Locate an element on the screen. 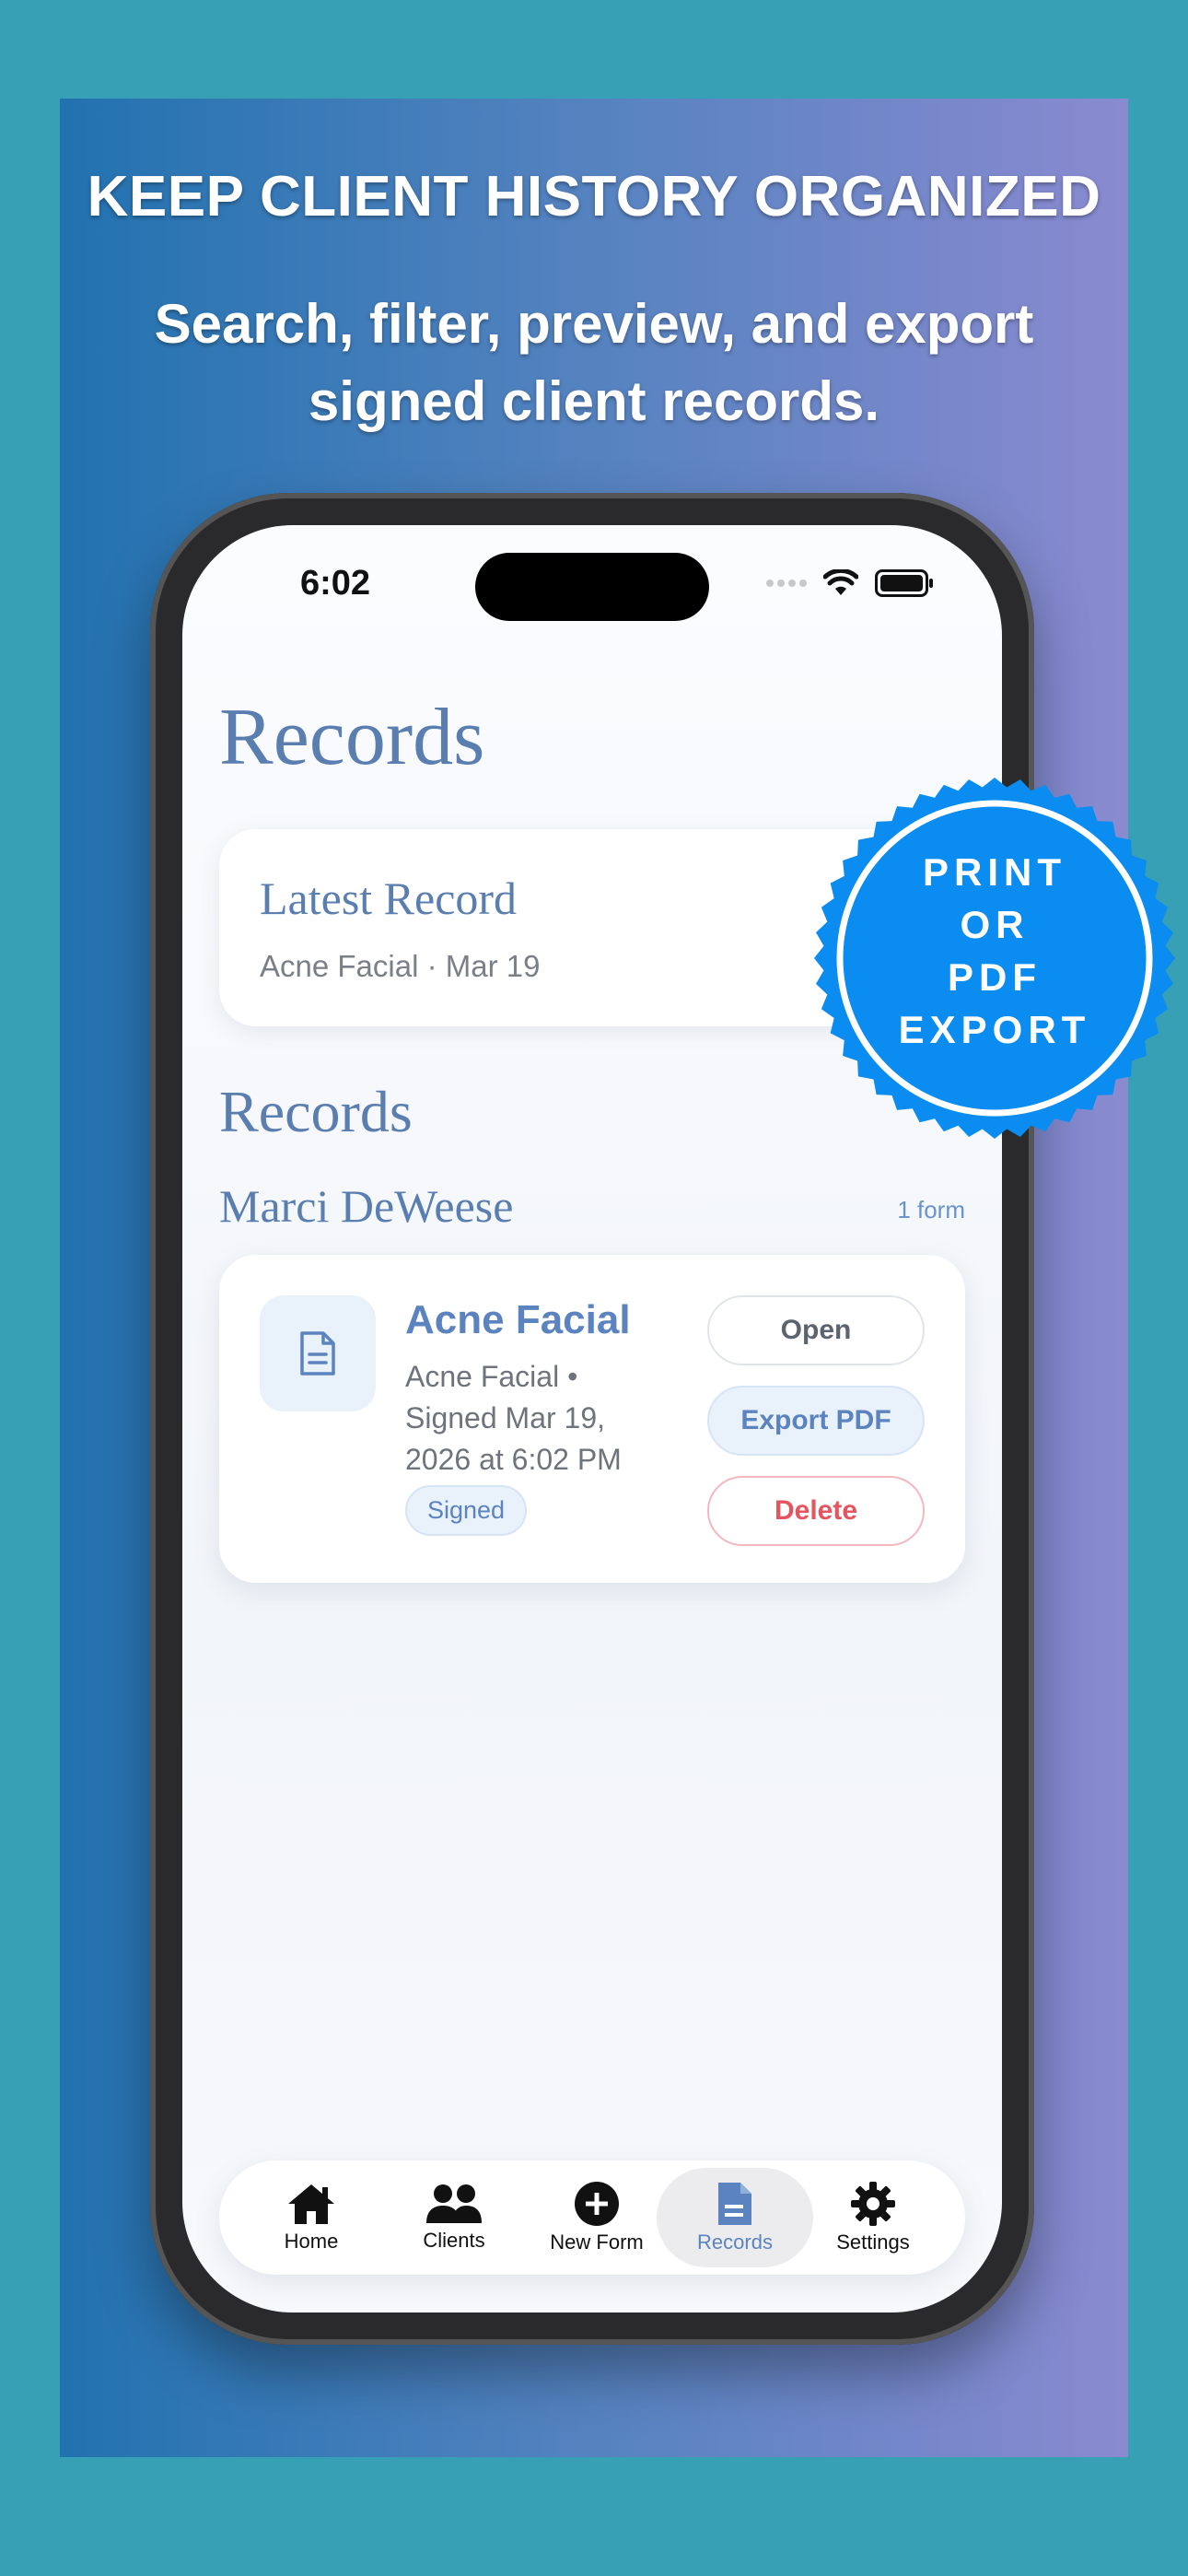 The image size is (1188, 2576). tab-new-form: New Form is located at coordinates (596, 2217).